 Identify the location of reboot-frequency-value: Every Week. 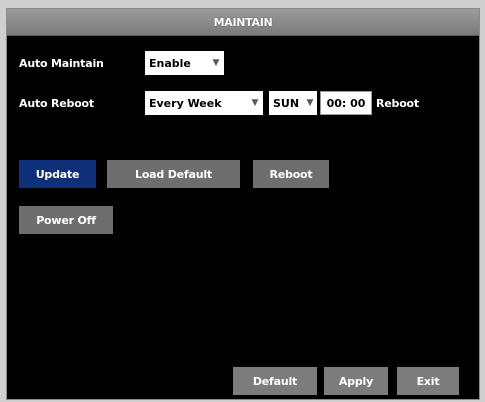
(185, 103).